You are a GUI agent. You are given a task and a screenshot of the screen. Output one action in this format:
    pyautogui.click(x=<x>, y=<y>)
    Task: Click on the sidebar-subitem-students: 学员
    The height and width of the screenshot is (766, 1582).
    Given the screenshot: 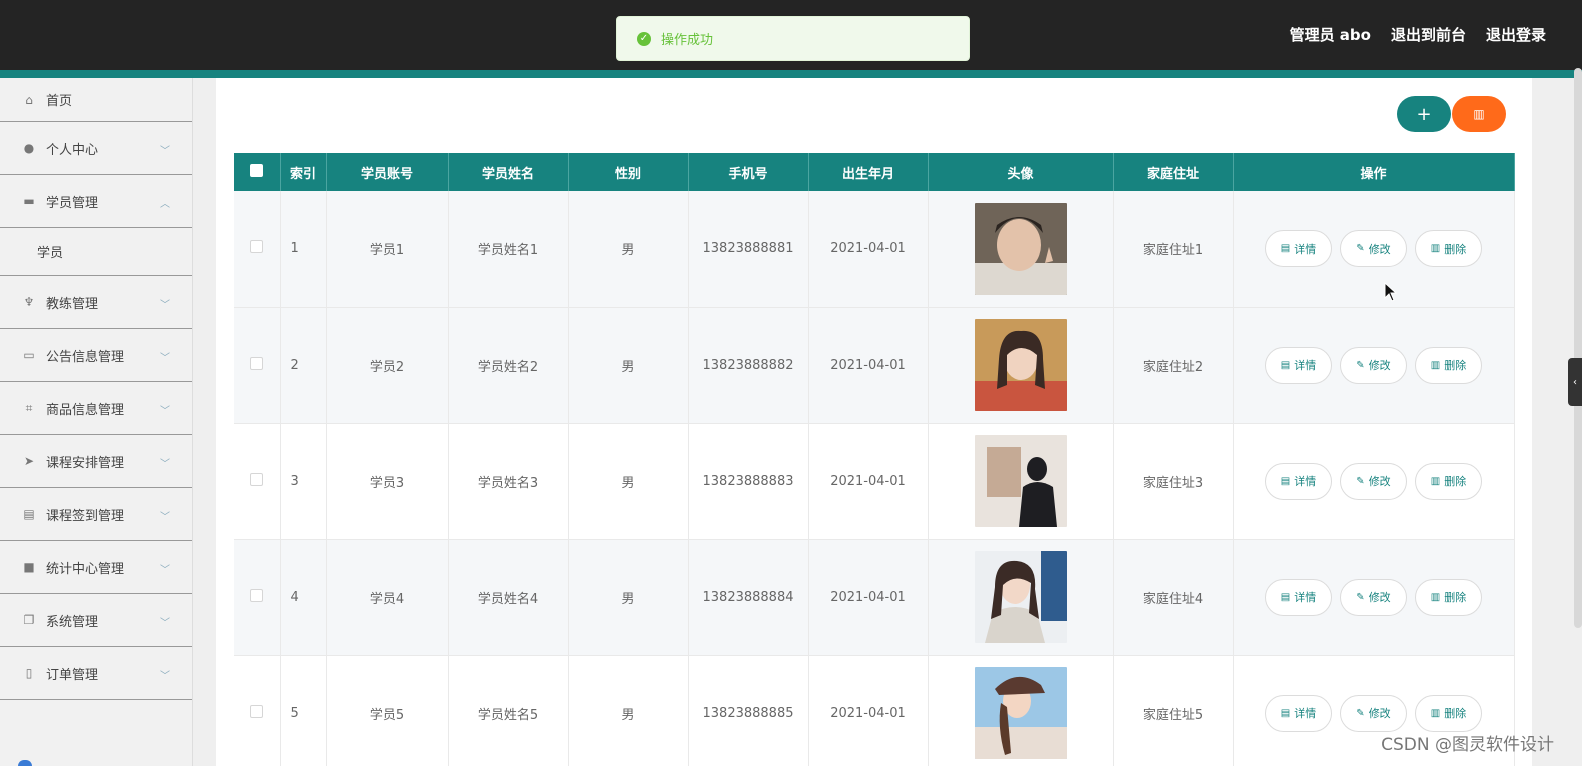 What is the action you would take?
    pyautogui.click(x=96, y=252)
    